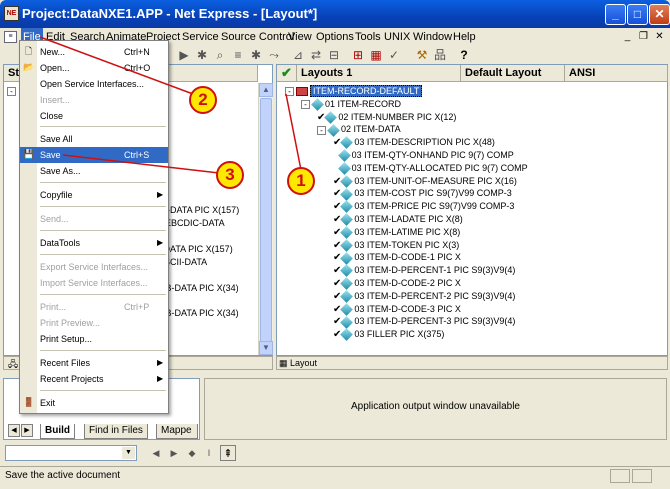 Image resolution: width=670 pixels, height=489 pixels. Describe the element at coordinates (464, 37) in the screenshot. I see `menu-help: Help` at that location.